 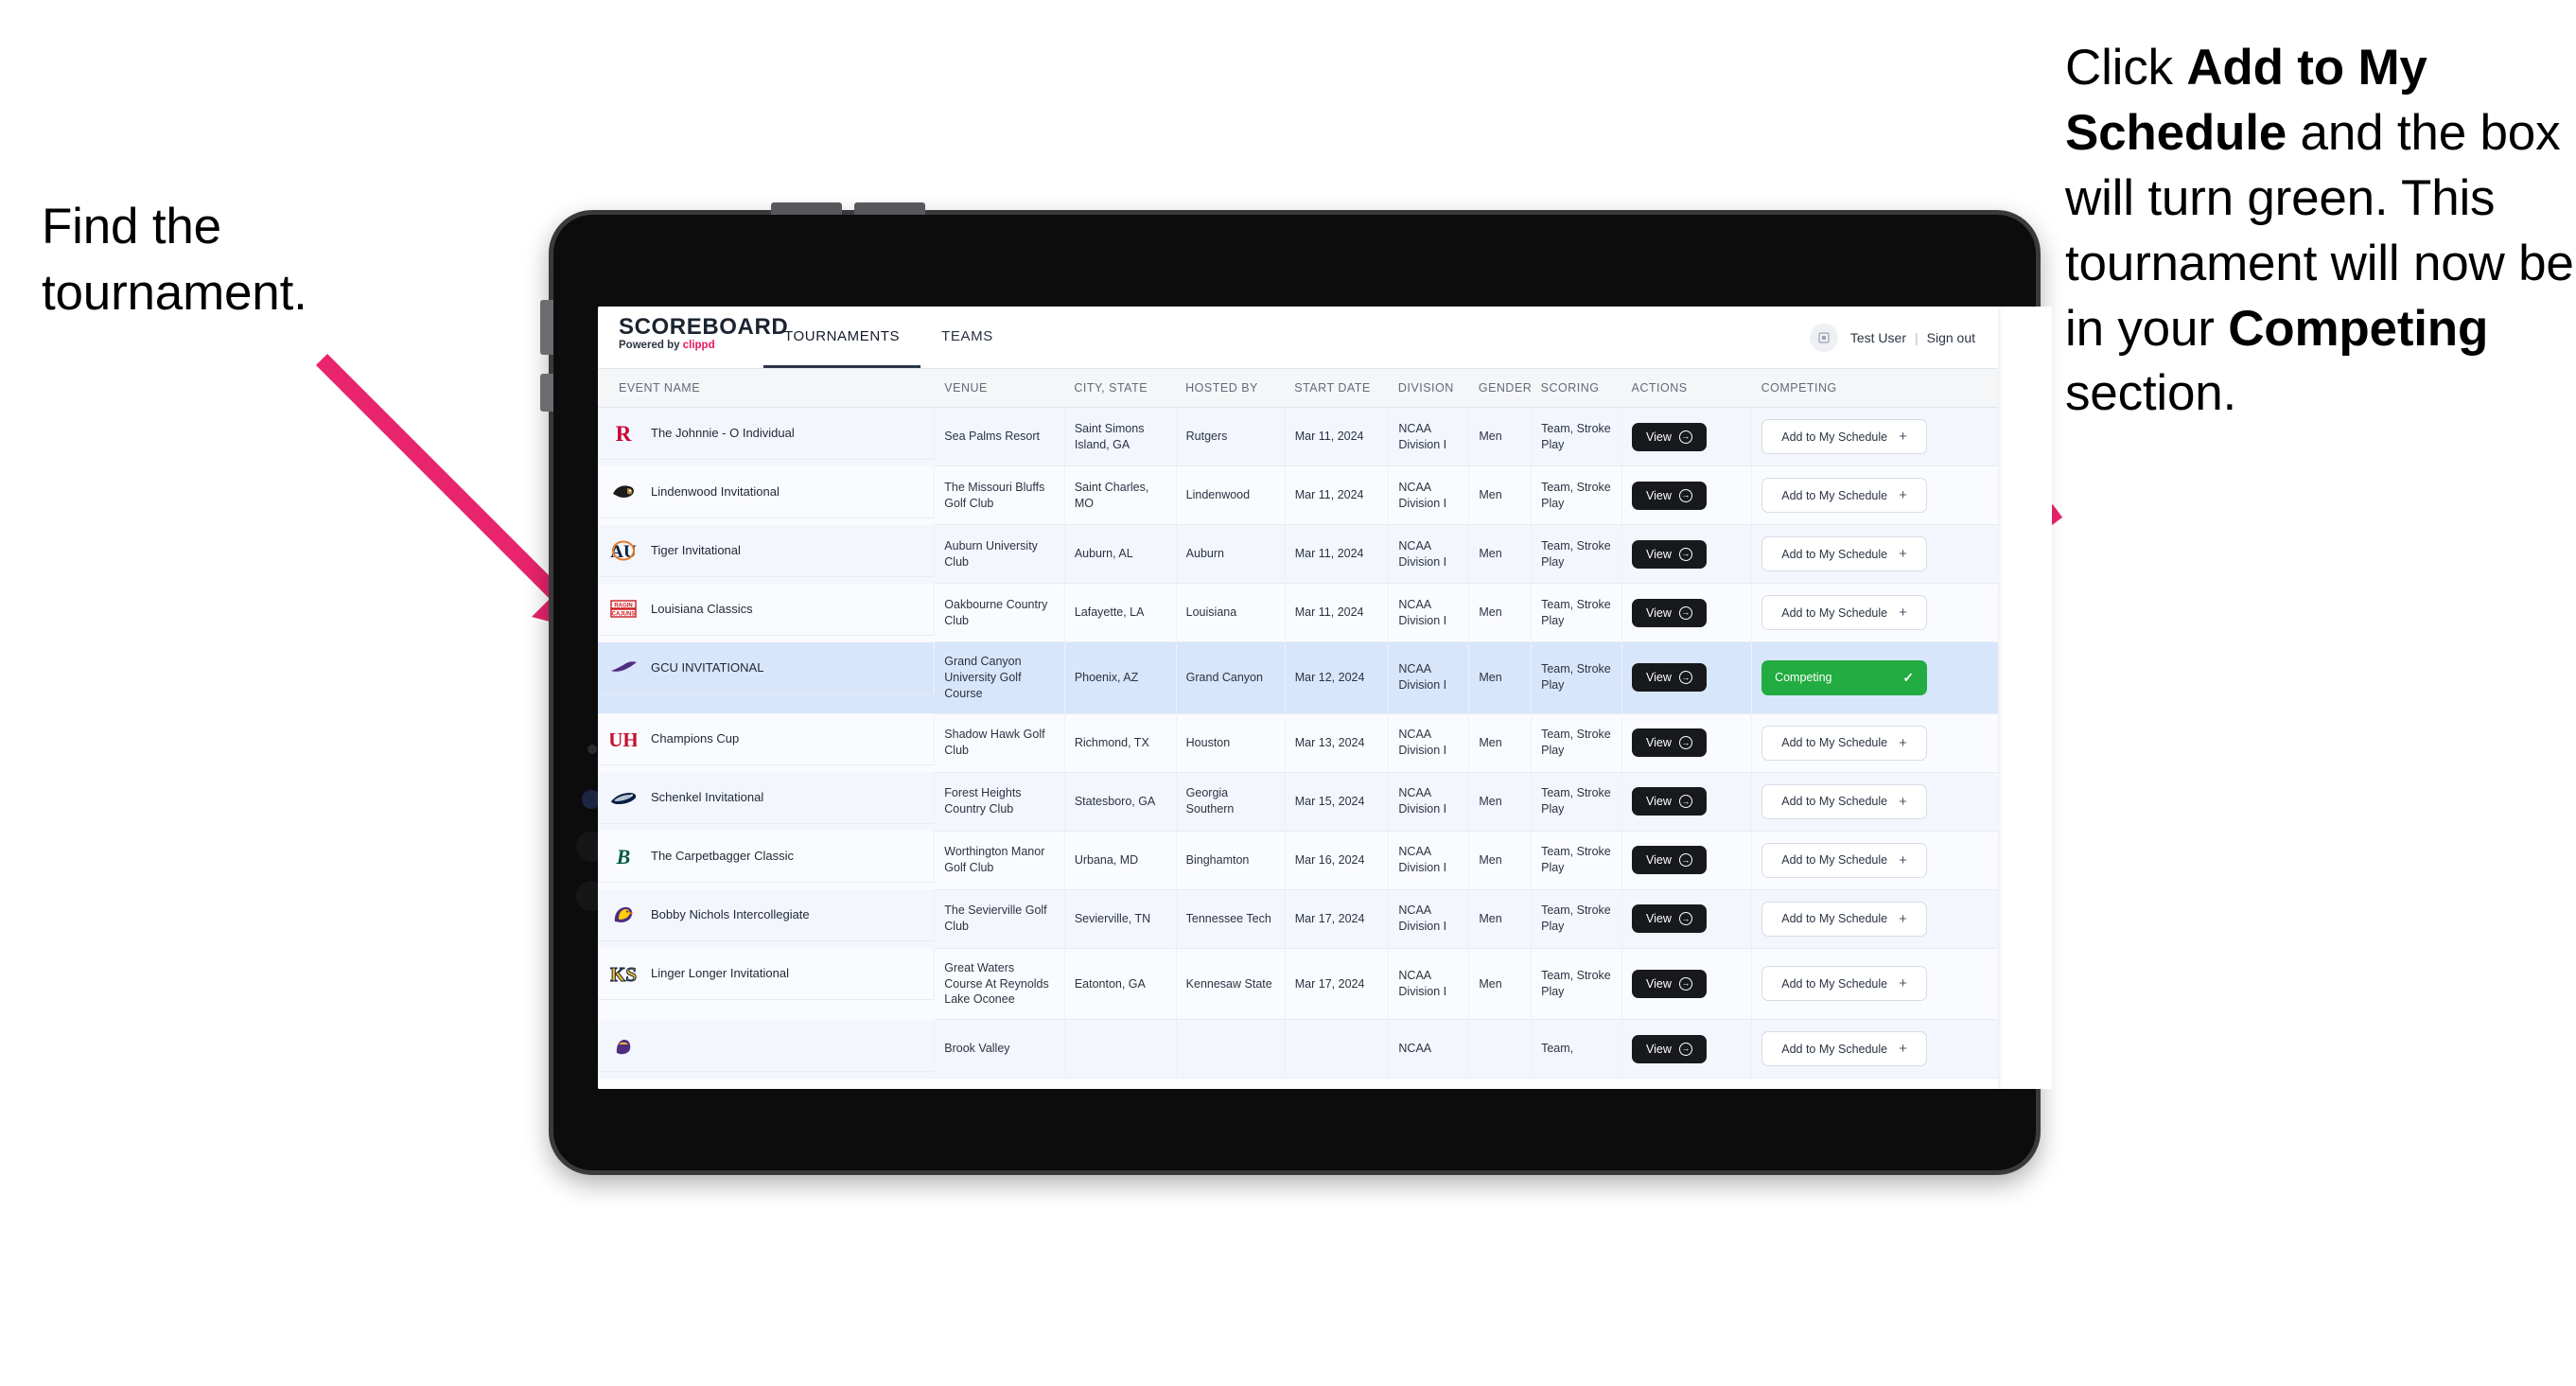 What do you see at coordinates (2358, 328) in the screenshot?
I see `annotation-right-bold2: Competing` at bounding box center [2358, 328].